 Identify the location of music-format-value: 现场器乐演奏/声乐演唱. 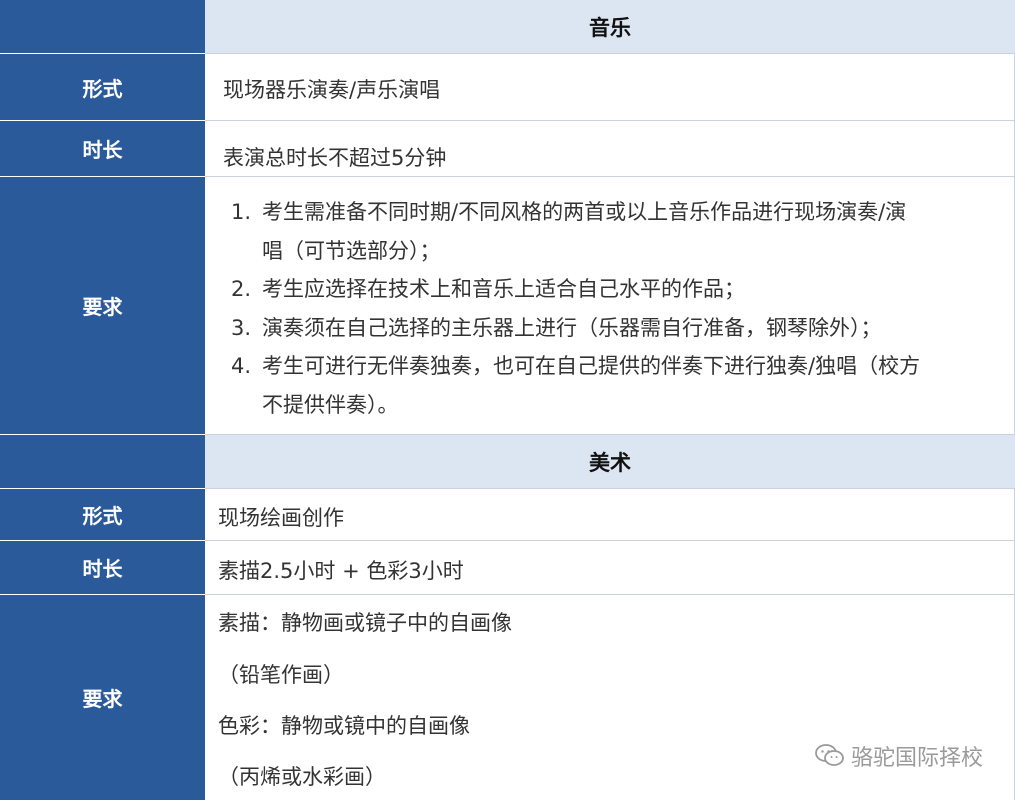
(332, 90).